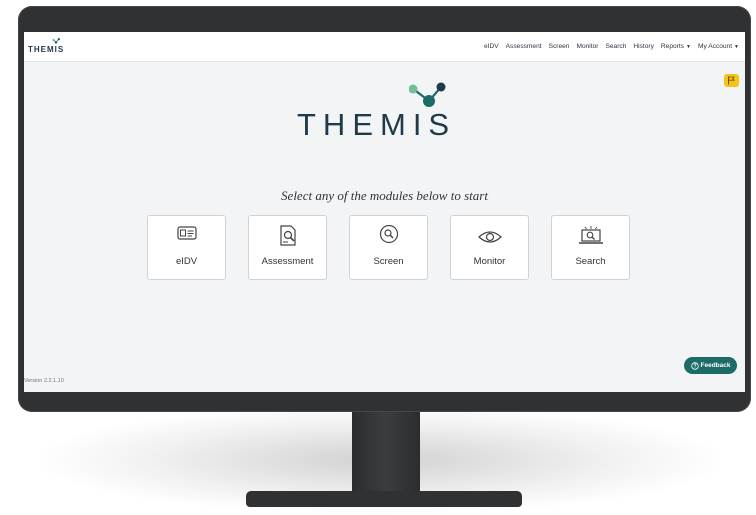 The image size is (756, 515). Describe the element at coordinates (590, 261) in the screenshot. I see `module-label: Search` at that location.